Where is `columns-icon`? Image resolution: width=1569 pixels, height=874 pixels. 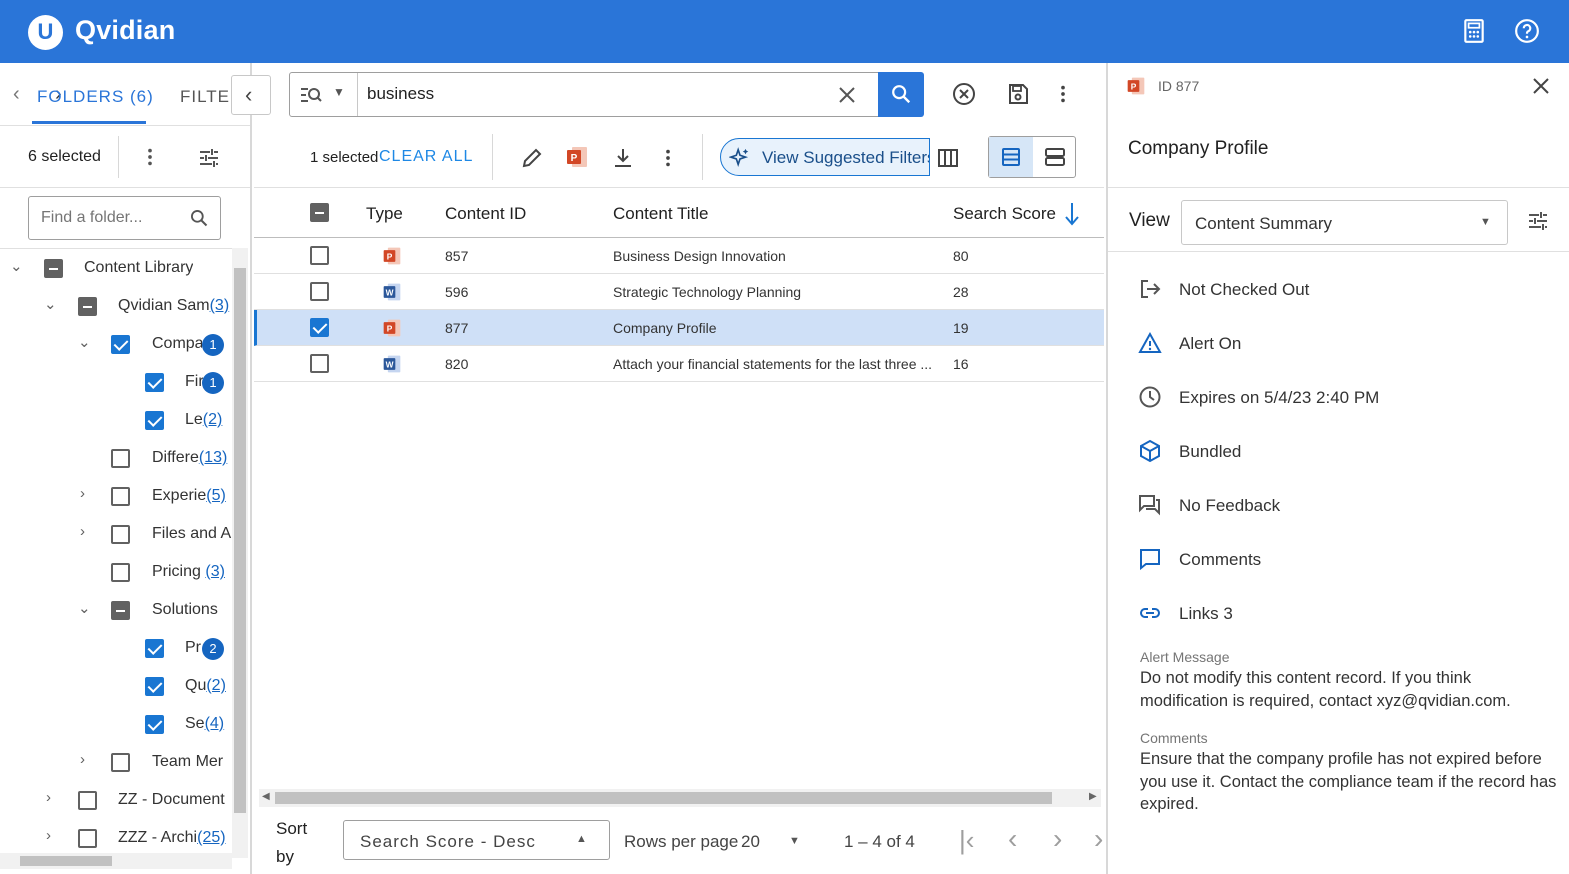 columns-icon is located at coordinates (948, 158).